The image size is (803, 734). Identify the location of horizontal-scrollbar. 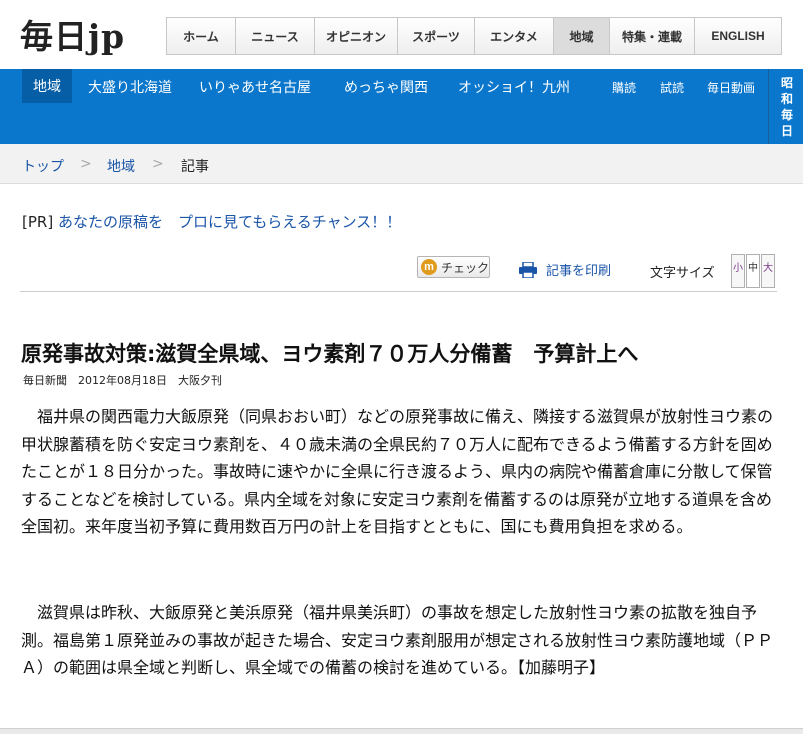
(401, 731).